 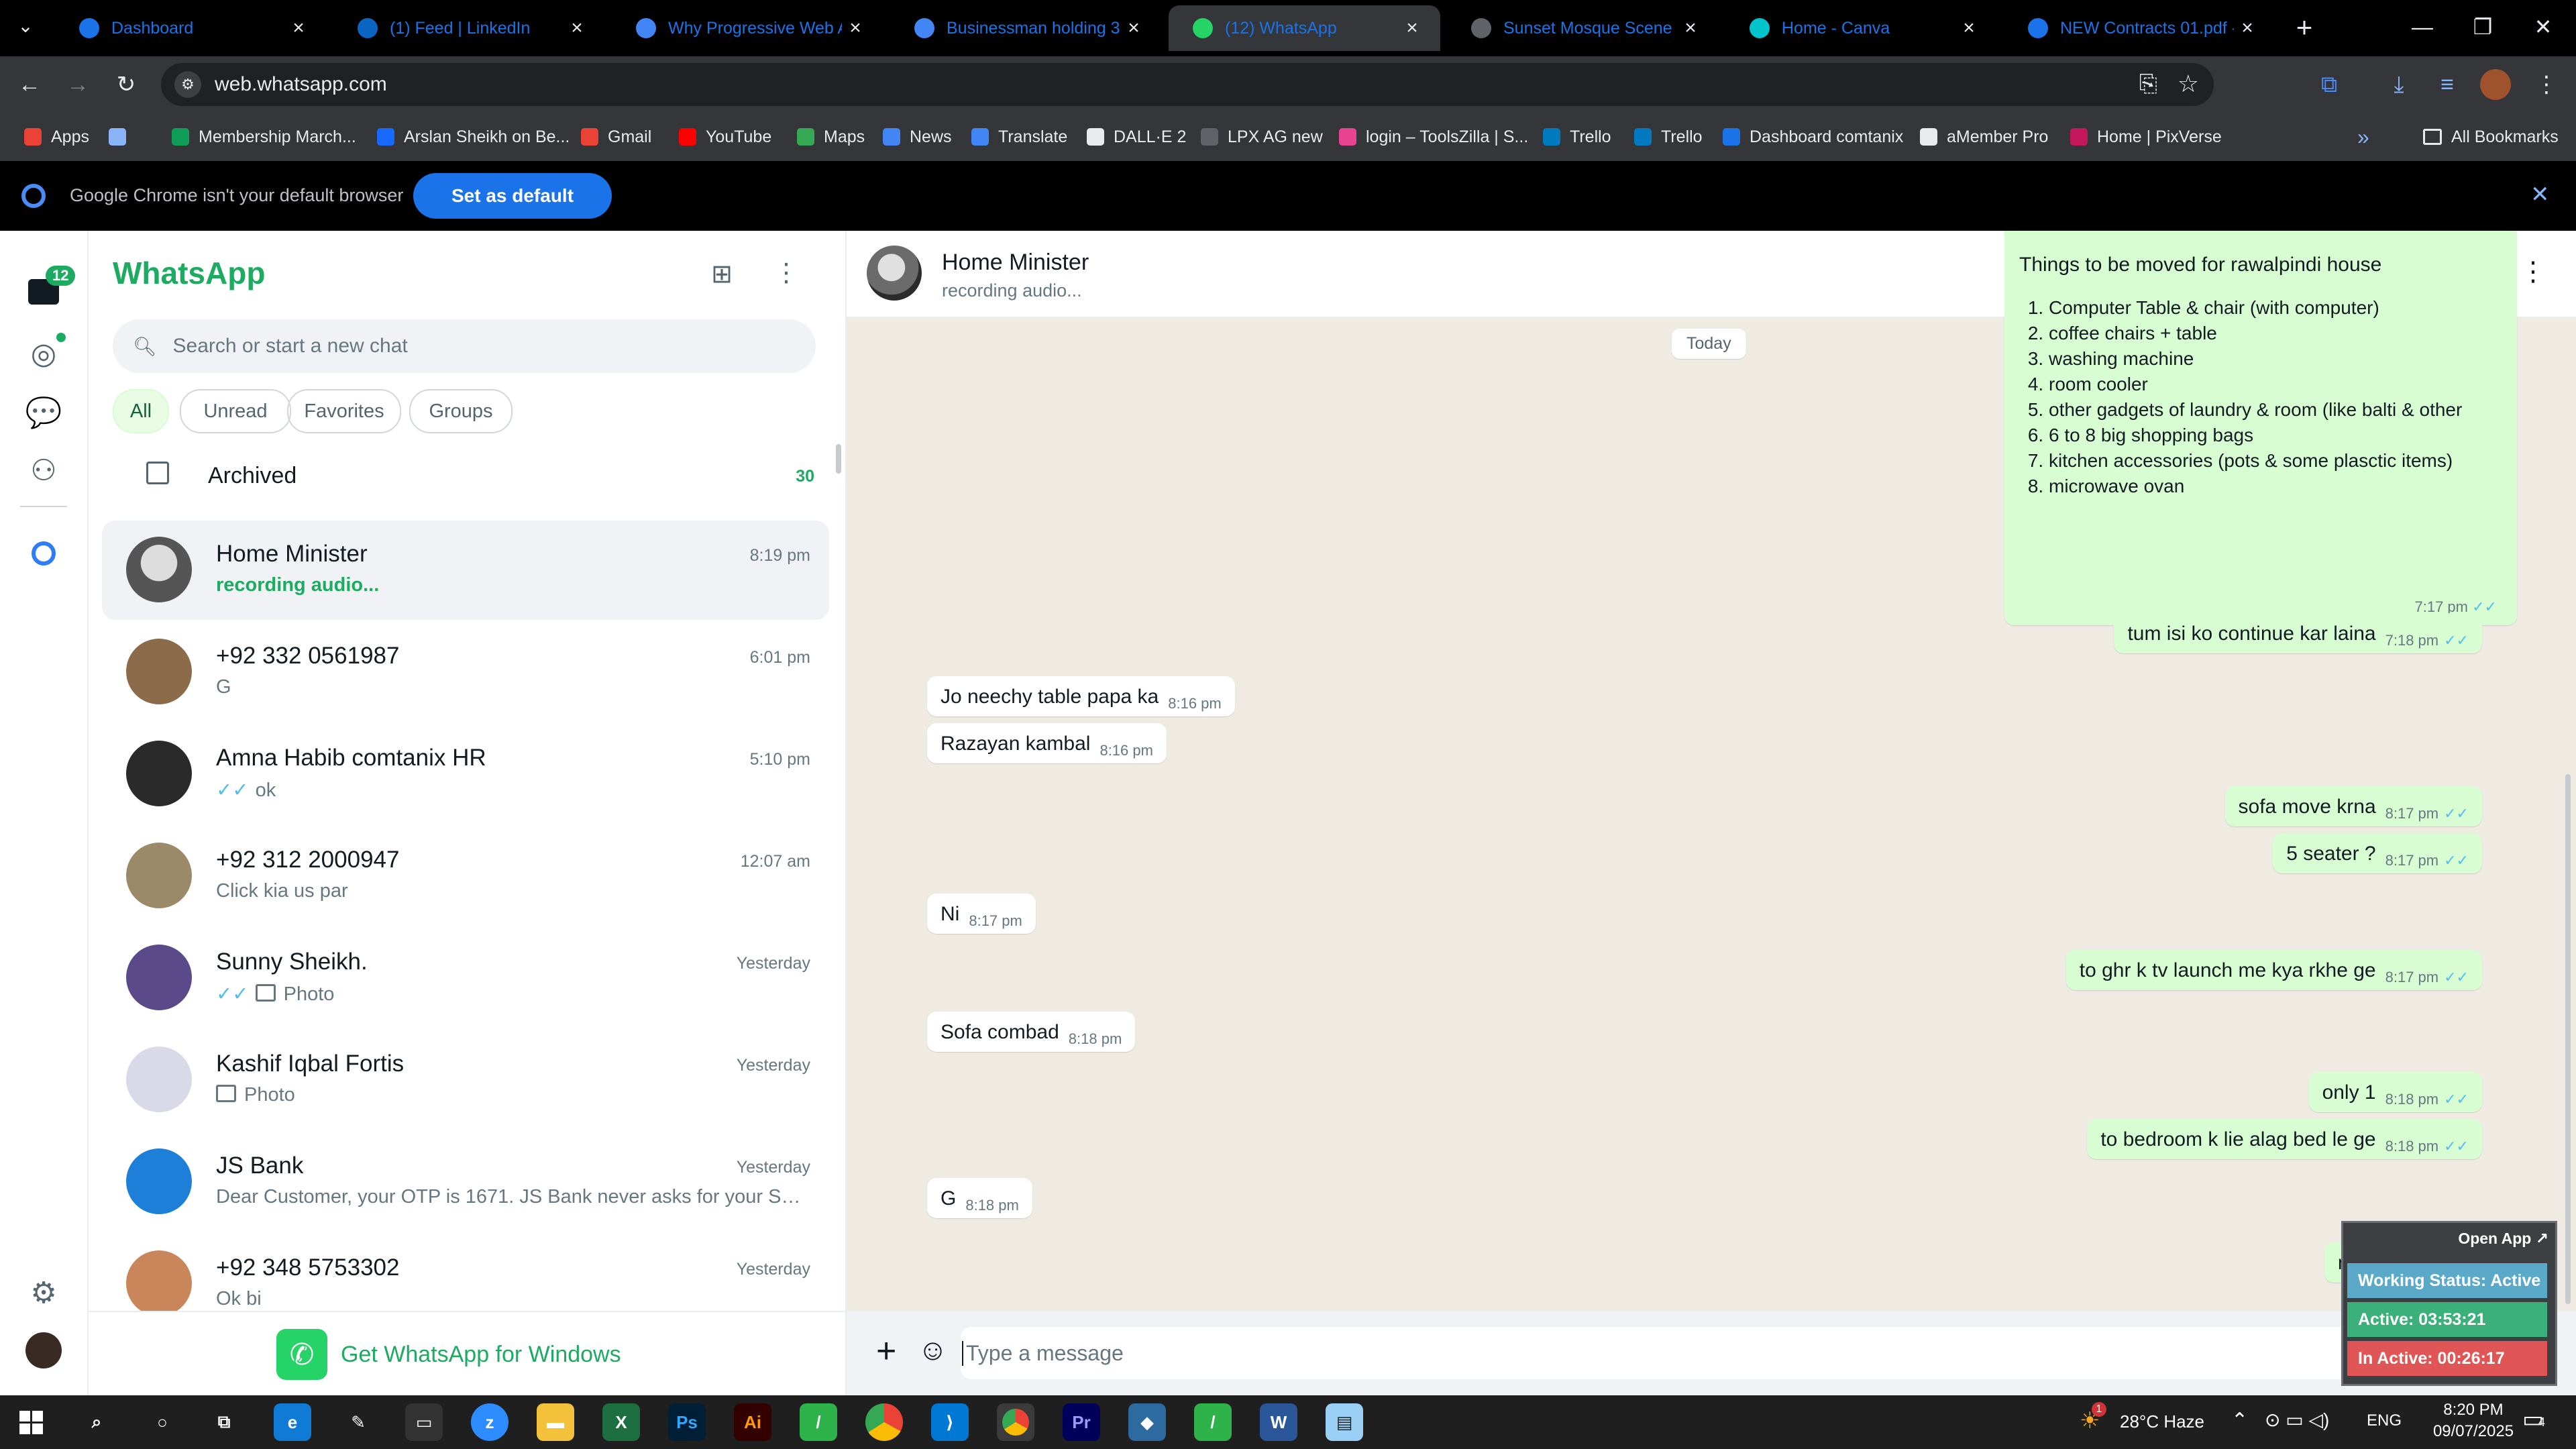 What do you see at coordinates (981, 914) in the screenshot?
I see `message-bubble: Ni 8:17 pm` at bounding box center [981, 914].